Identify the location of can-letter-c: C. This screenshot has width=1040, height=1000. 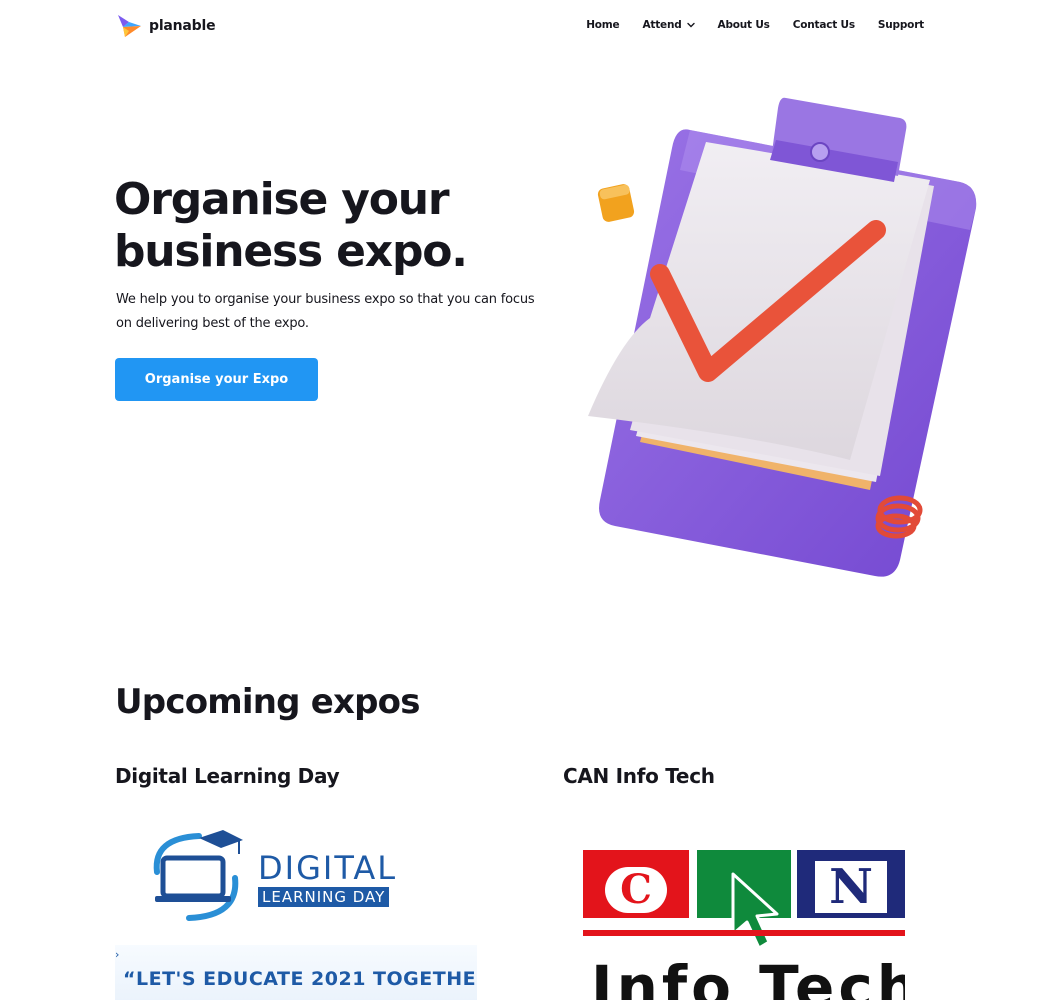
(636, 890).